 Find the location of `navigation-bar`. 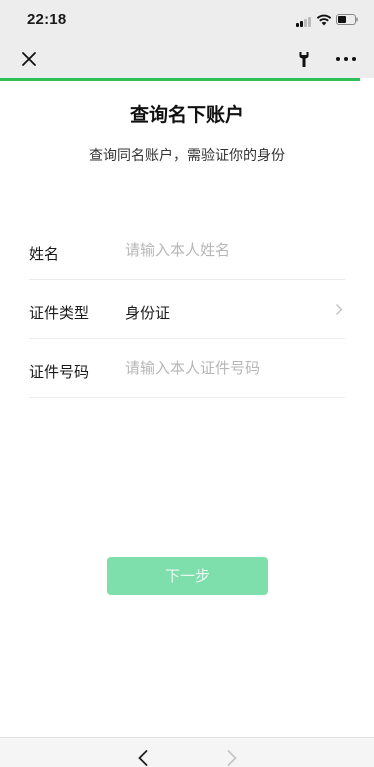

navigation-bar is located at coordinates (187, 60).